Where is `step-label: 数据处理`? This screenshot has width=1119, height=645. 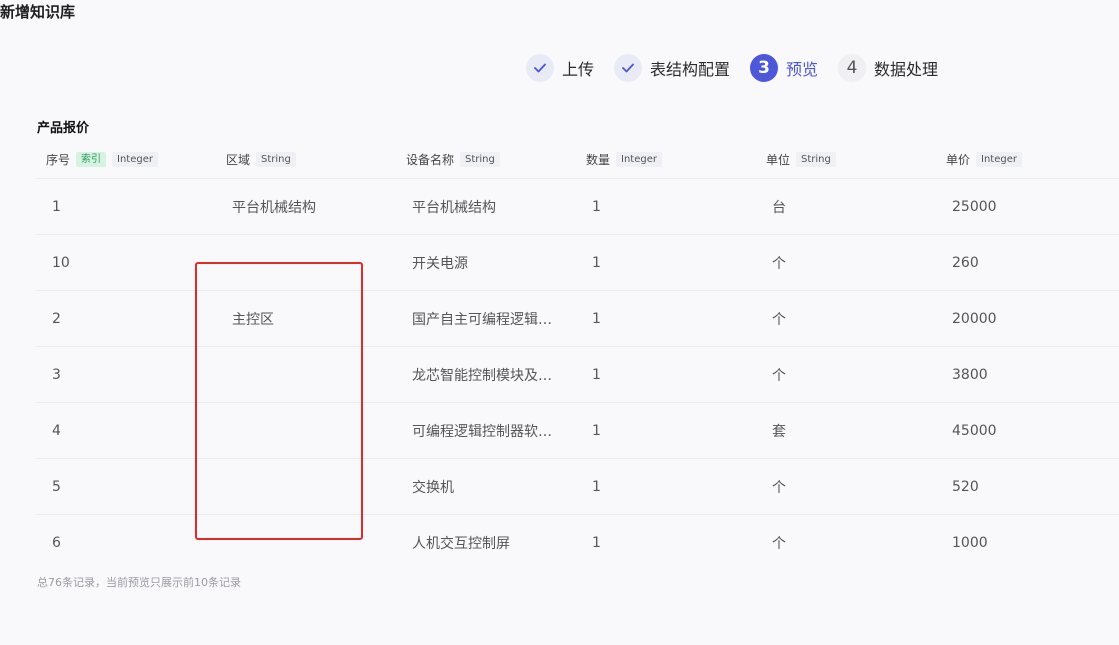
step-label: 数据处理 is located at coordinates (906, 69).